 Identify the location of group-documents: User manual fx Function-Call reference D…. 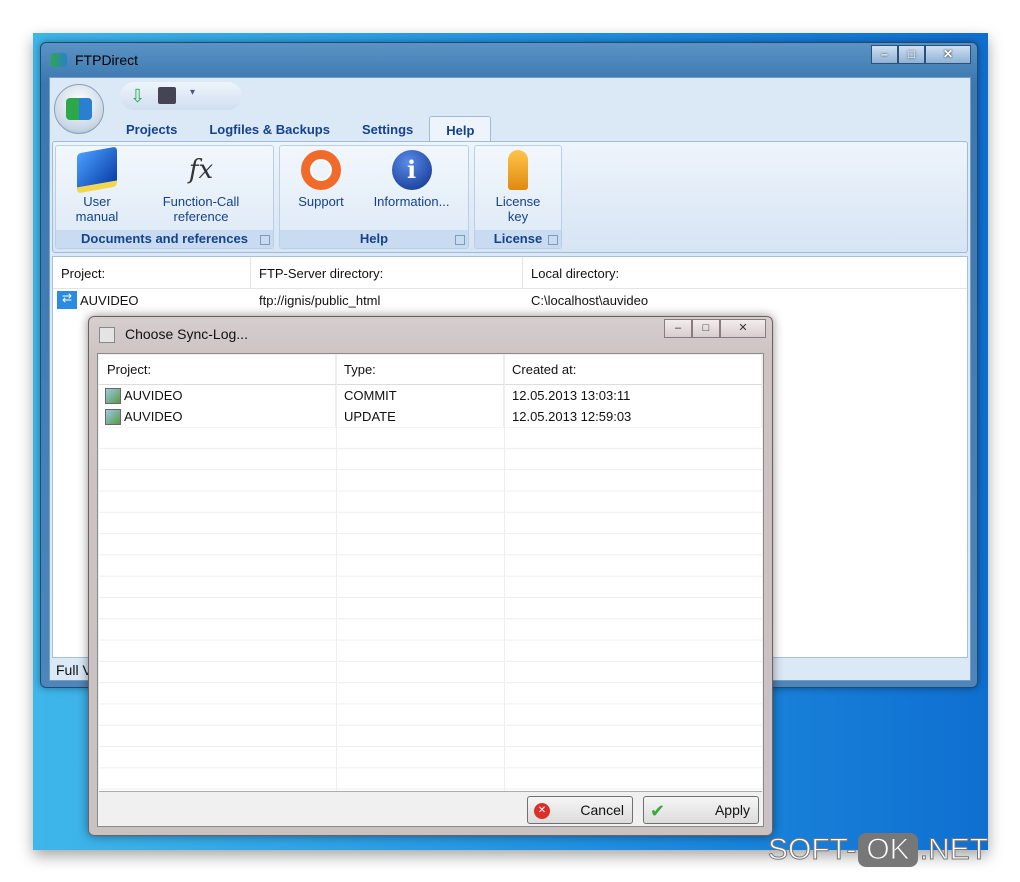
(164, 197).